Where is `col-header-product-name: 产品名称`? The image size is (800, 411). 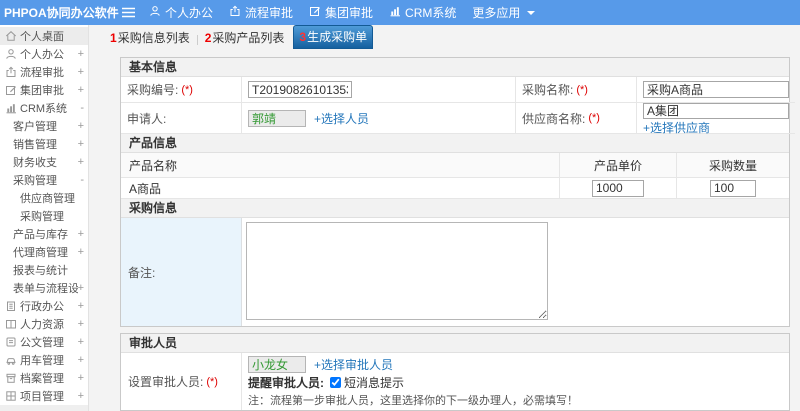
col-header-product-name: 产品名称 is located at coordinates (340, 165).